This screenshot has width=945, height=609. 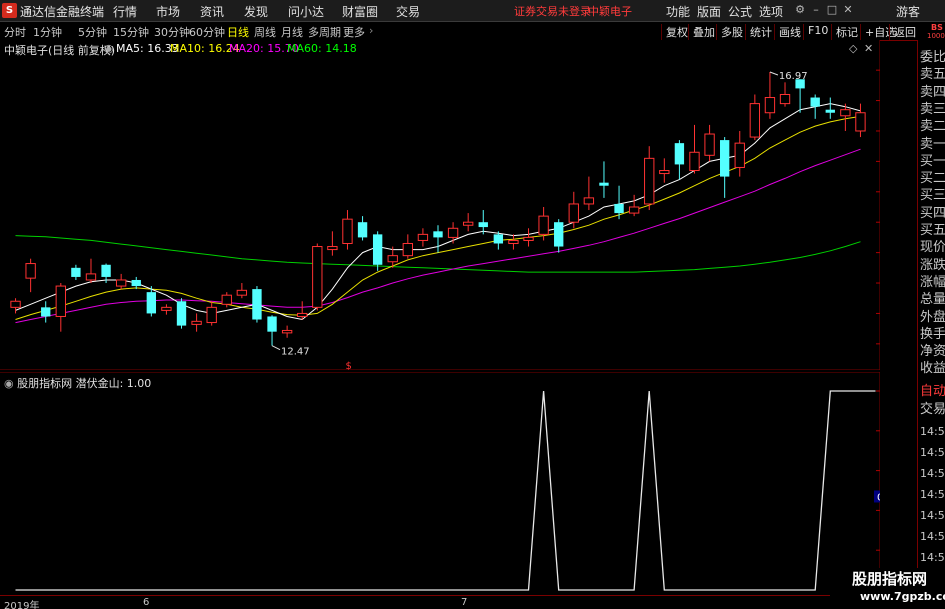 What do you see at coordinates (908, 11) in the screenshot?
I see `user-label: 游客` at bounding box center [908, 11].